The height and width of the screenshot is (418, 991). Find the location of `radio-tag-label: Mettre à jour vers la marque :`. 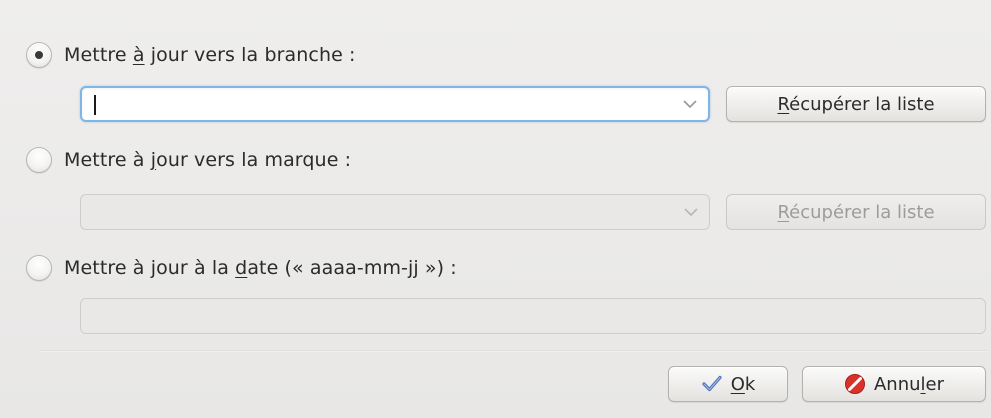

radio-tag-label: Mettre à jour vers la marque : is located at coordinates (207, 160).